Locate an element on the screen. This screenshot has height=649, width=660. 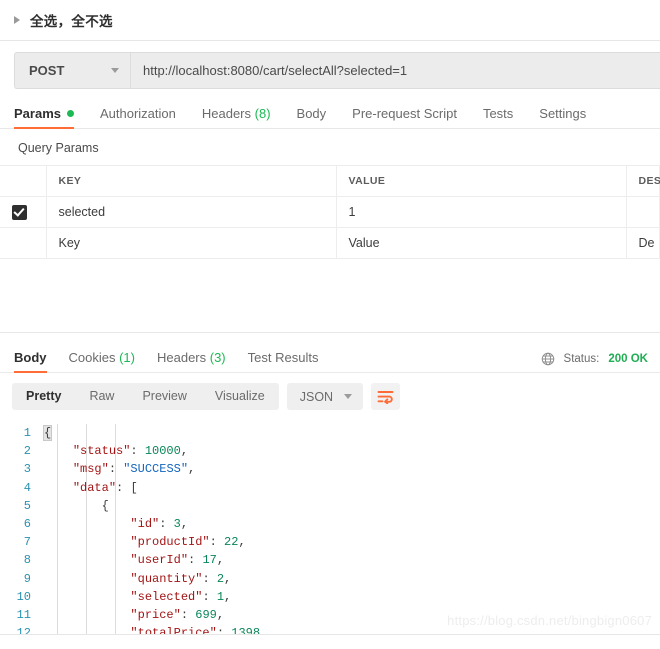
checkbox-checked-icon is located at coordinates (19, 212).